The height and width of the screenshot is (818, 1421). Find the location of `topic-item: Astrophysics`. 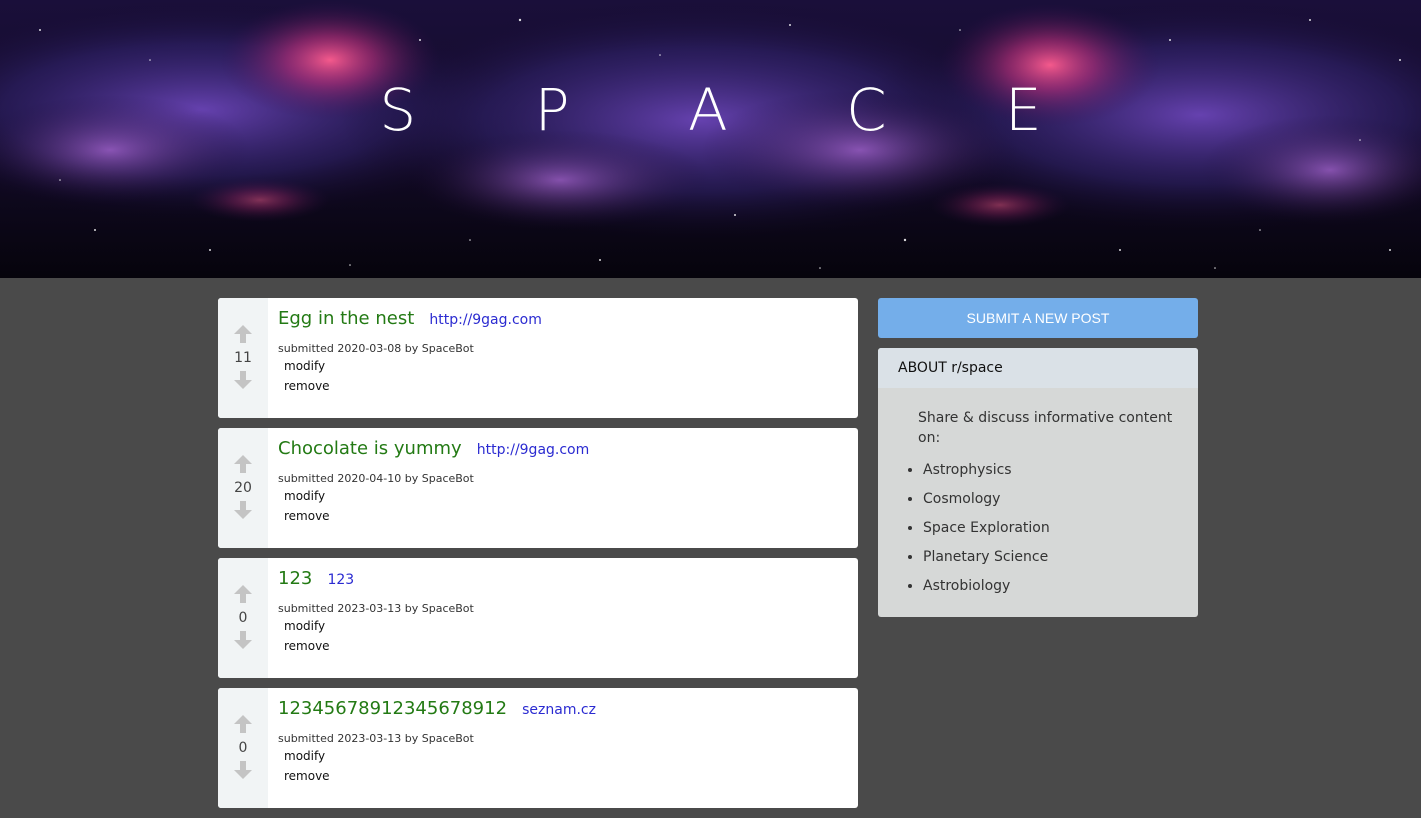

topic-item: Astrophysics is located at coordinates (1054, 470).